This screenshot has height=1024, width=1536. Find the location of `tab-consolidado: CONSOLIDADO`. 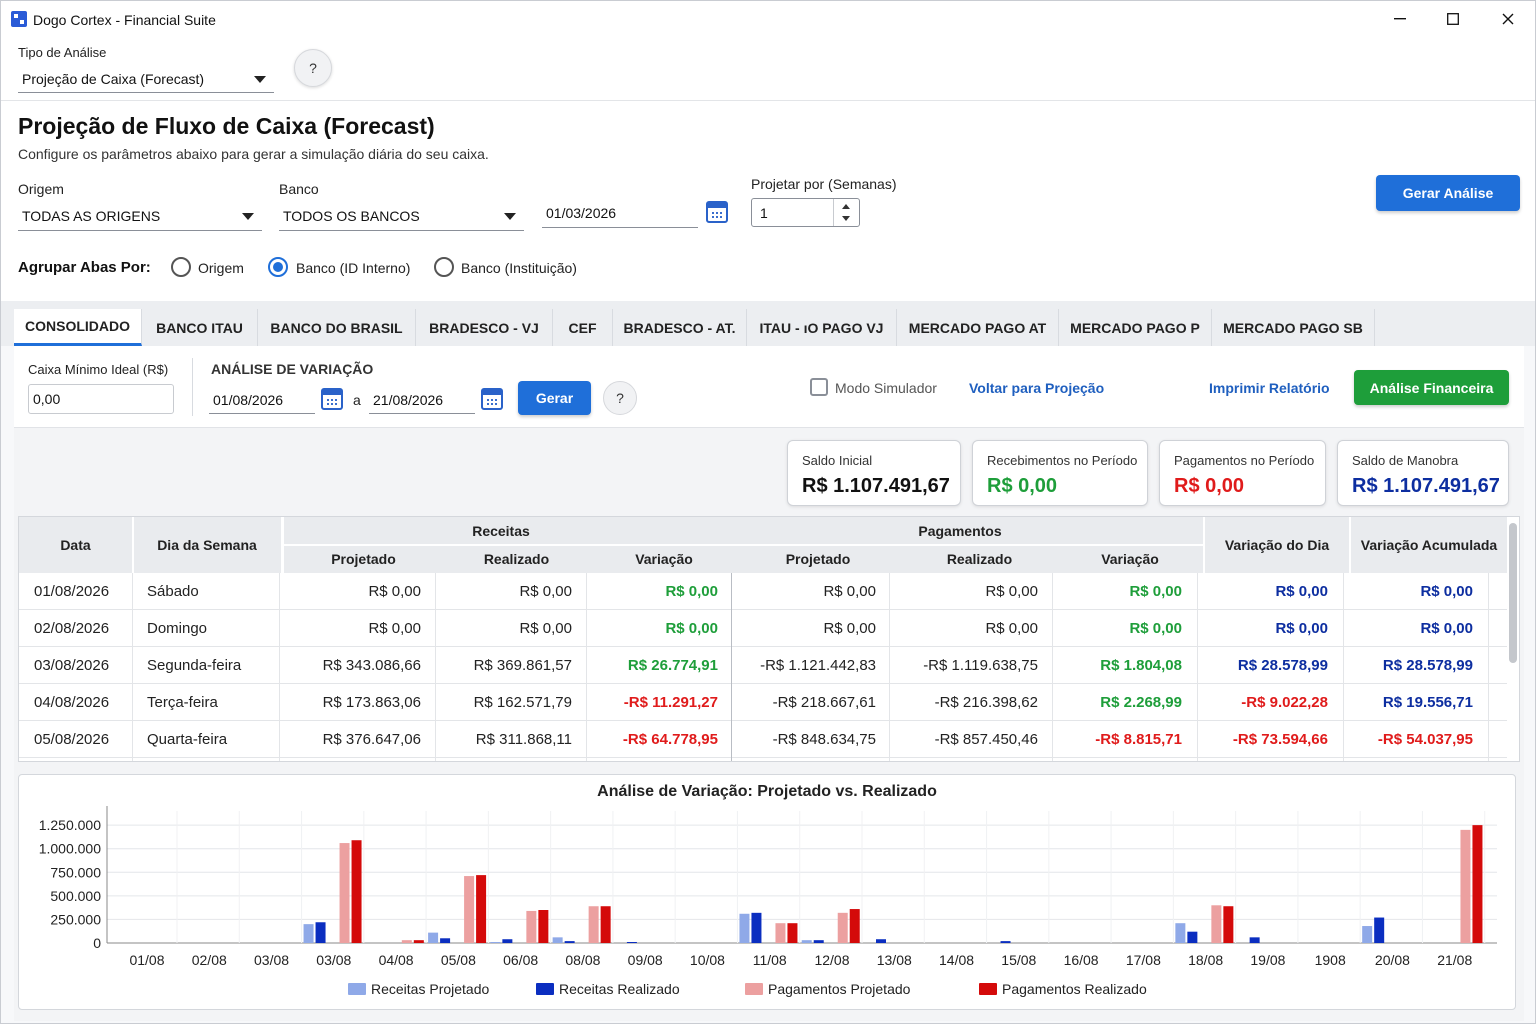

tab-consolidado: CONSOLIDADO is located at coordinates (78, 327).